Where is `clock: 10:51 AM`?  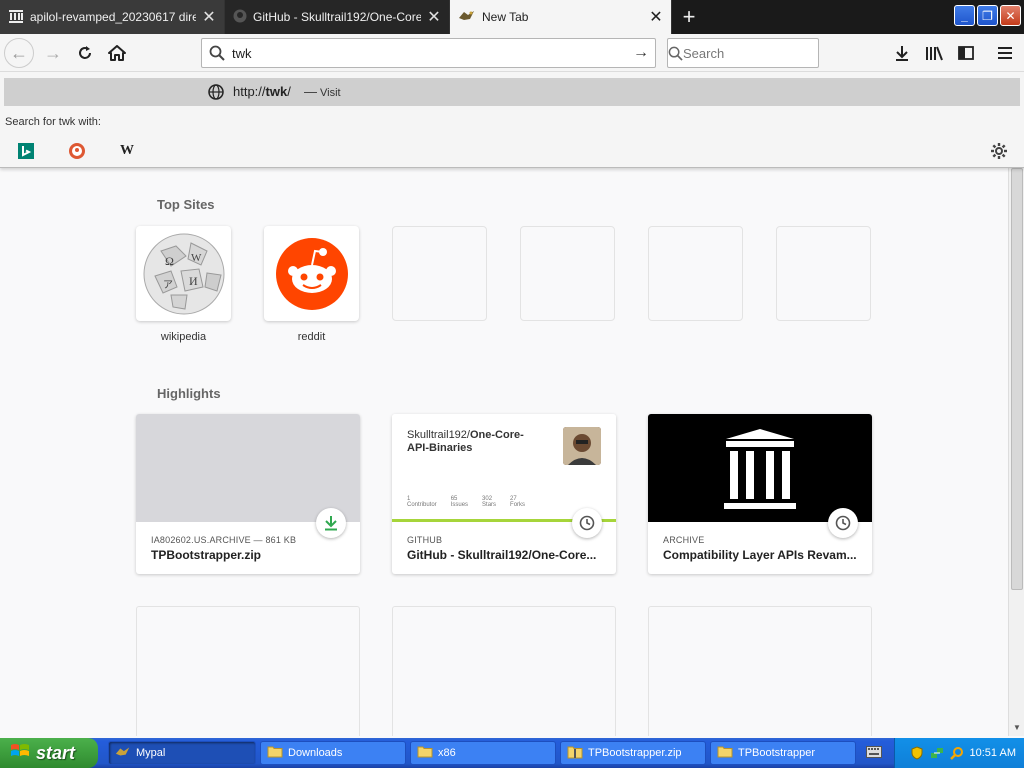 clock: 10:51 AM is located at coordinates (992, 753).